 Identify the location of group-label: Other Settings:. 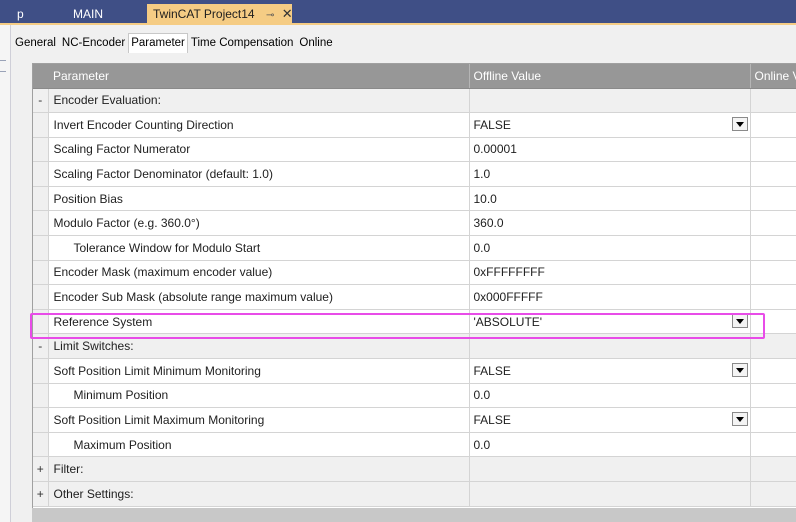
(258, 494).